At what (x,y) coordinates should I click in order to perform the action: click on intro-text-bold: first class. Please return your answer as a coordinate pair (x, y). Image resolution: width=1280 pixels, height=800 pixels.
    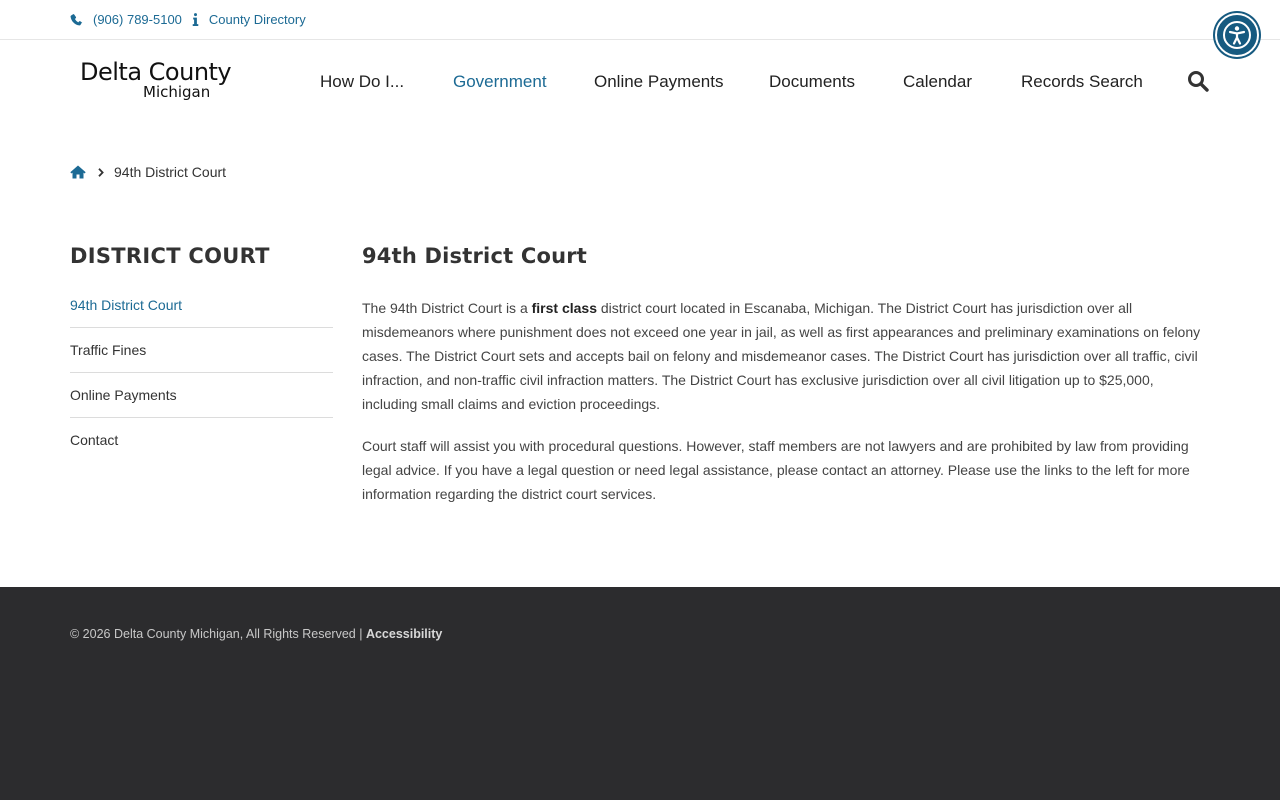
    Looking at the image, I should click on (564, 308).